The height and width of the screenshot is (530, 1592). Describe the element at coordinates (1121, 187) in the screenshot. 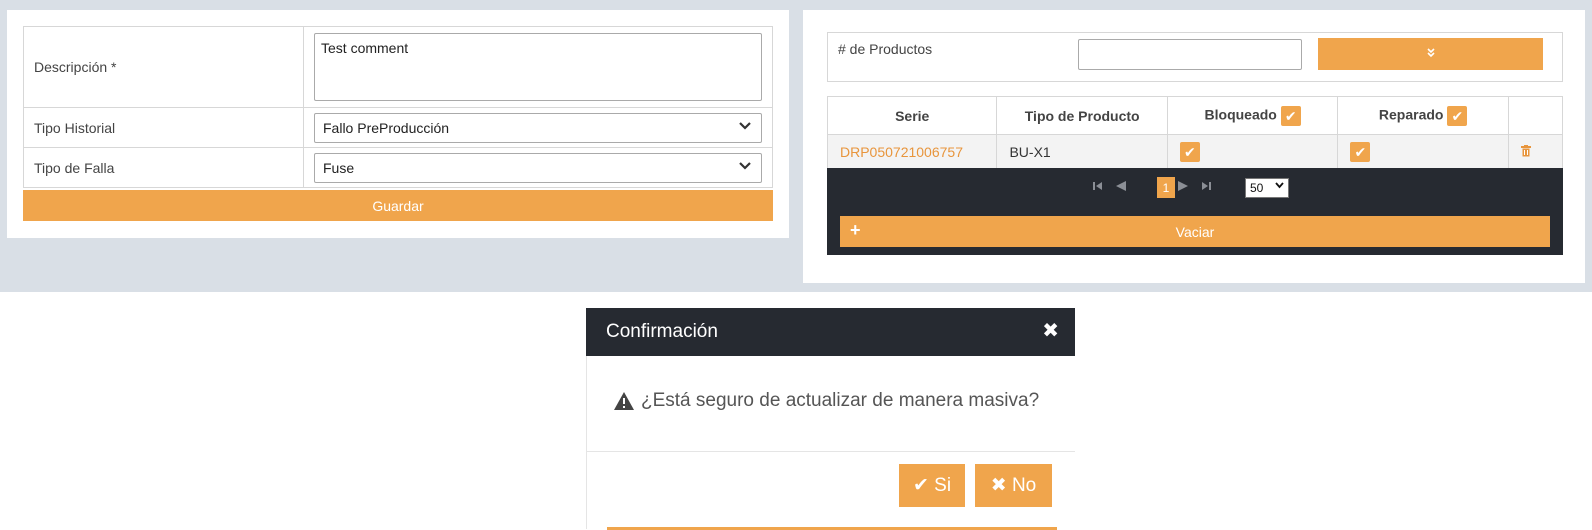

I see `prev-page-icon` at that location.